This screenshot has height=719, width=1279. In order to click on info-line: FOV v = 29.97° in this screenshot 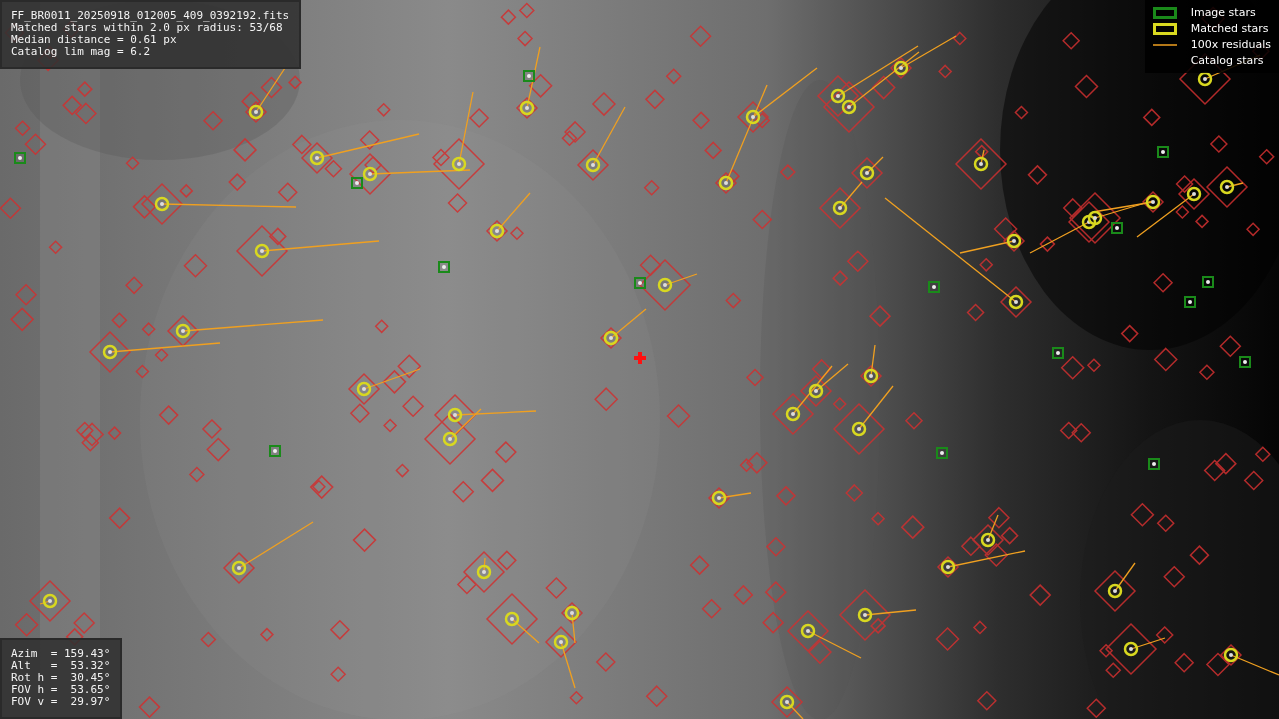, I will do `click(61, 702)`.